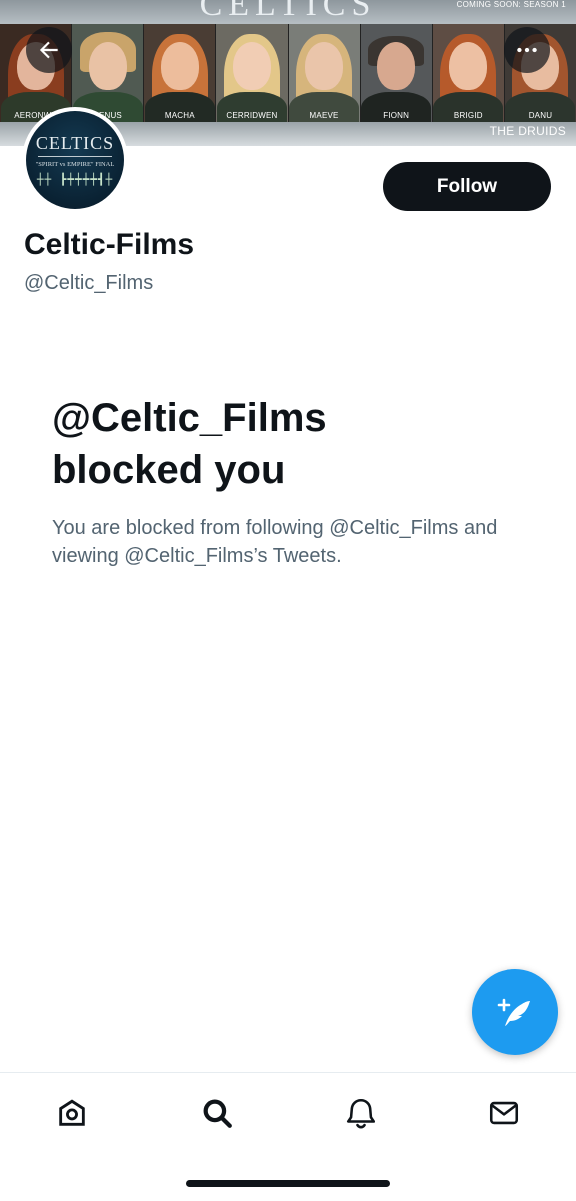  I want to click on portrait-label: MACHA, so click(179, 115).